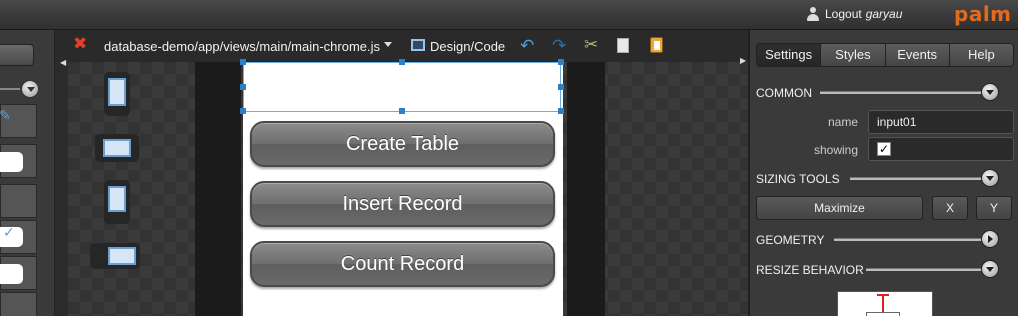 This screenshot has width=1018, height=316. I want to click on anchor-top-icon, so click(883, 303).